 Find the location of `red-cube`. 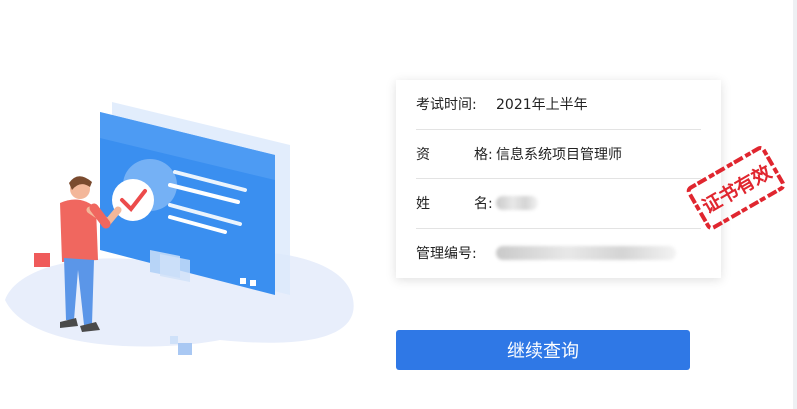

red-cube is located at coordinates (42, 260).